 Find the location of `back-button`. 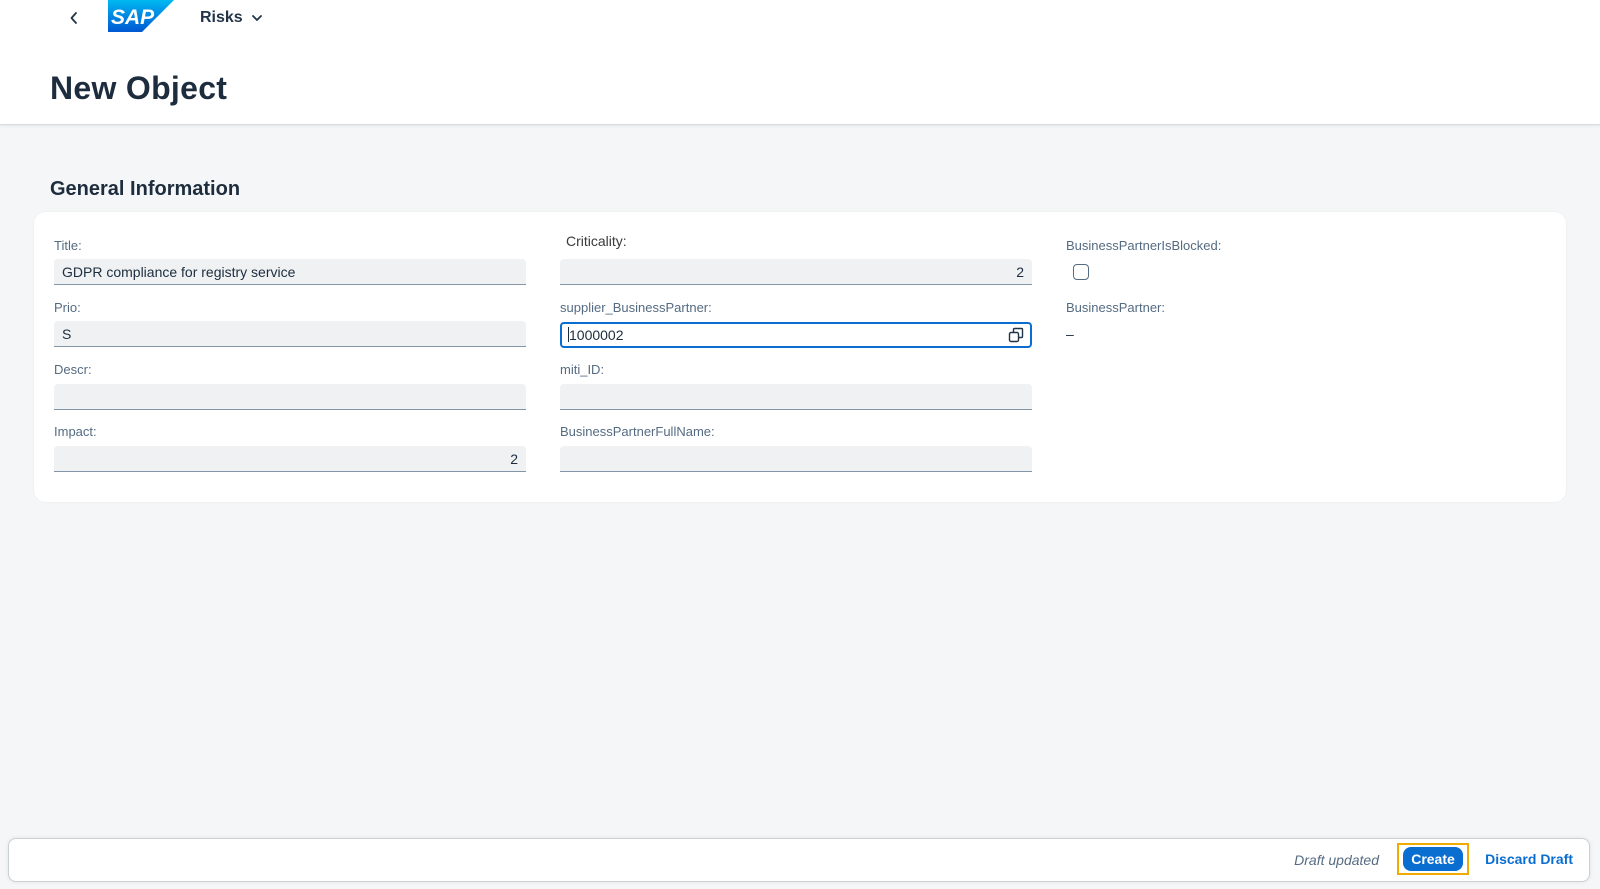

back-button is located at coordinates (74, 18).